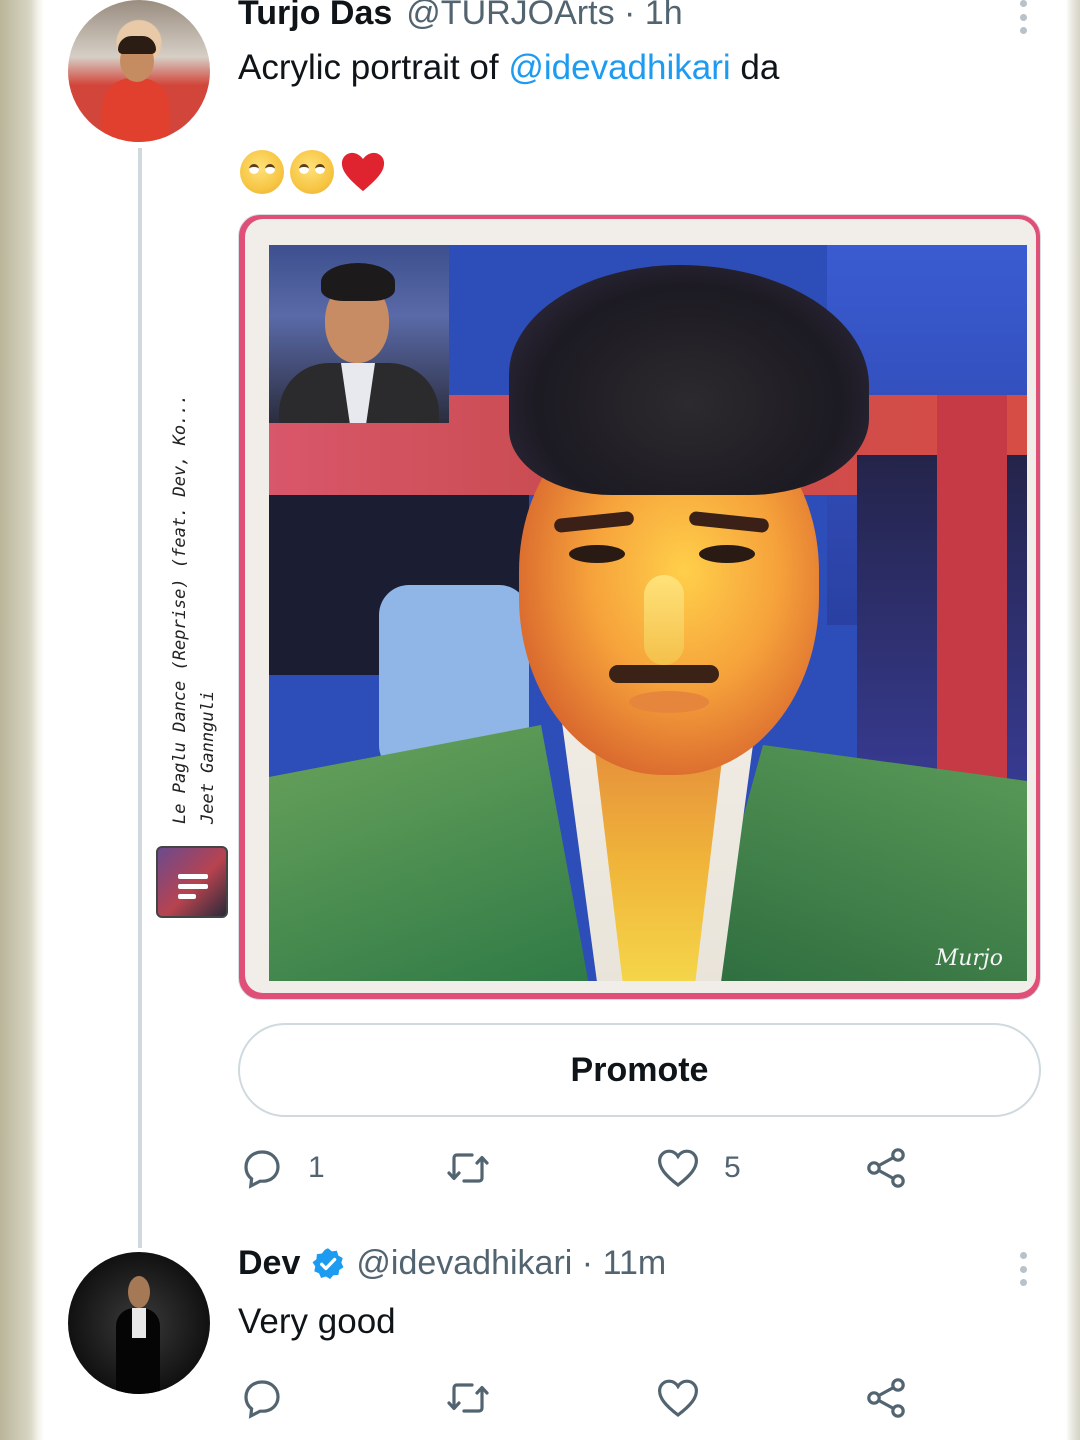  What do you see at coordinates (635, 1263) in the screenshot?
I see `reply-time: 11m` at bounding box center [635, 1263].